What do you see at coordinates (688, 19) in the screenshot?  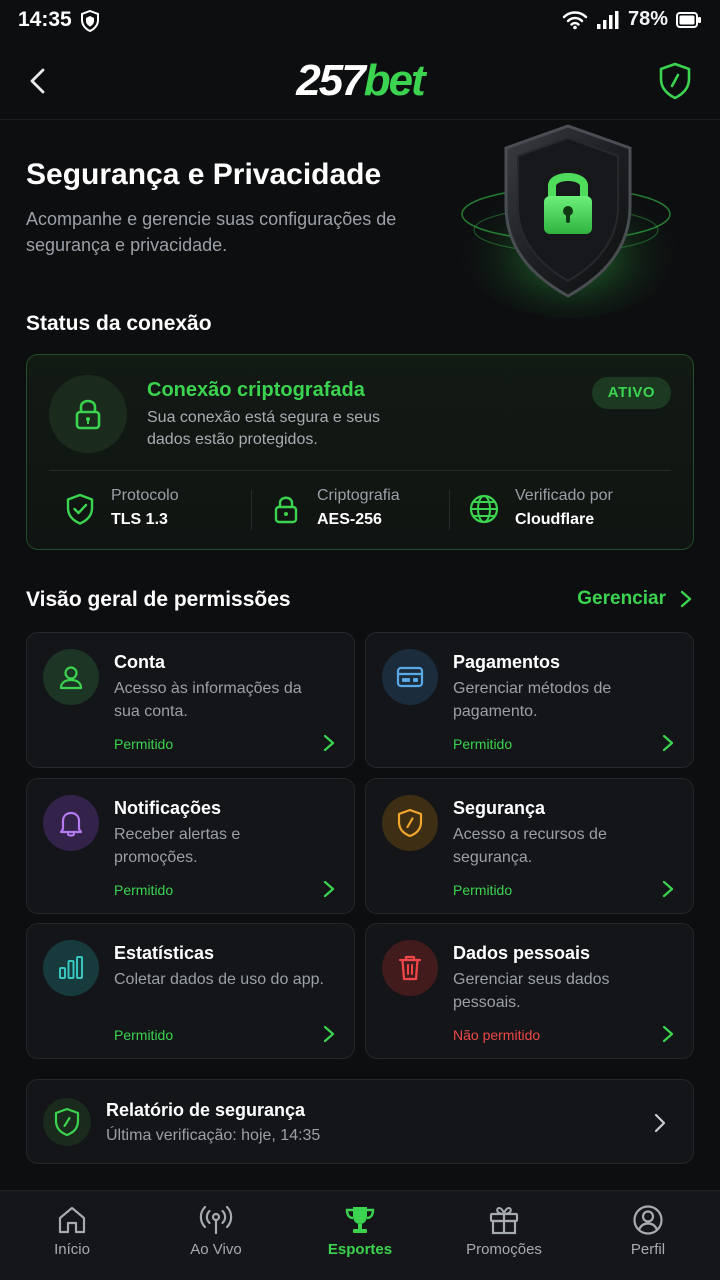 I see `battery-icon` at bounding box center [688, 19].